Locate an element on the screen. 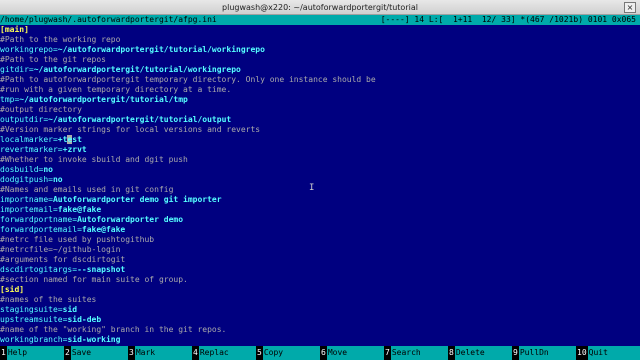 This screenshot has height=360, width=640. fkey-search: 7 Search is located at coordinates (416, 353).